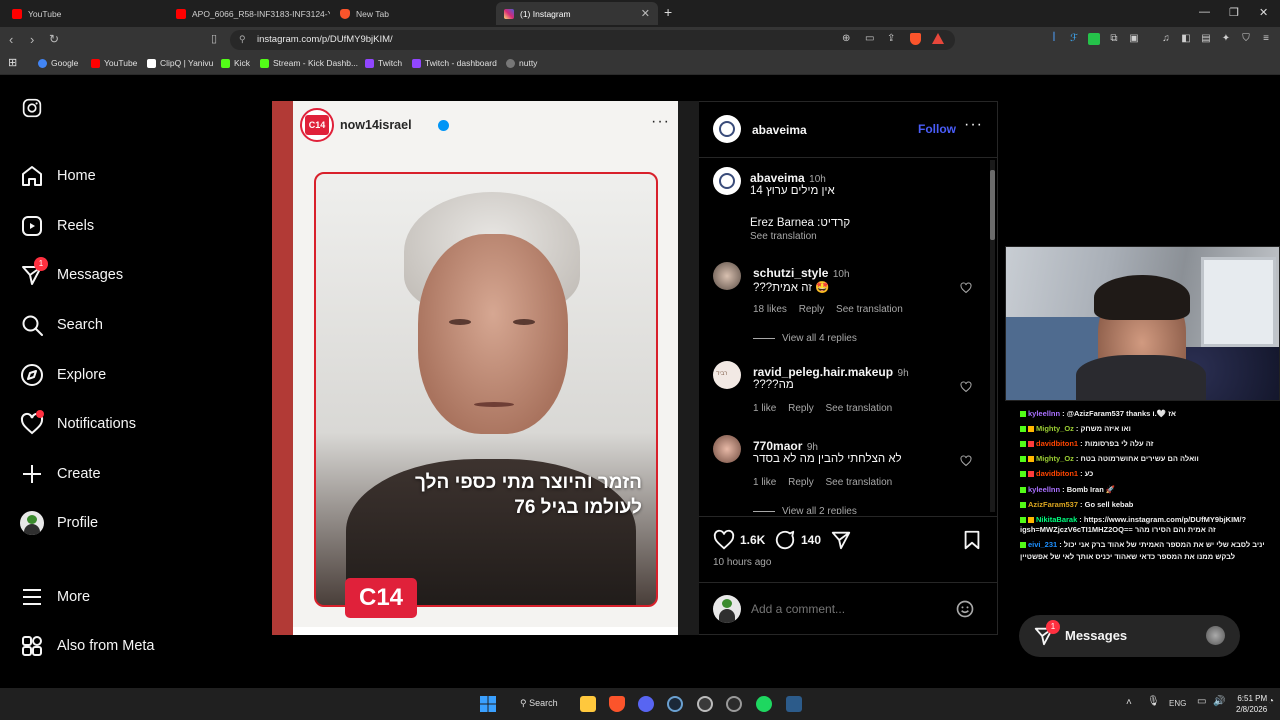  I want to click on add-comment-input, so click(846, 609).